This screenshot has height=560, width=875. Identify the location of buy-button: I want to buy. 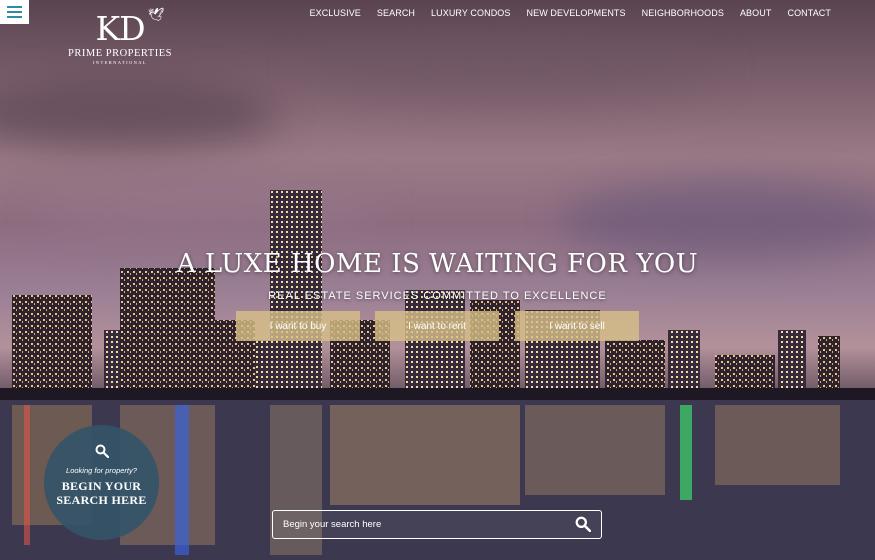
(298, 326).